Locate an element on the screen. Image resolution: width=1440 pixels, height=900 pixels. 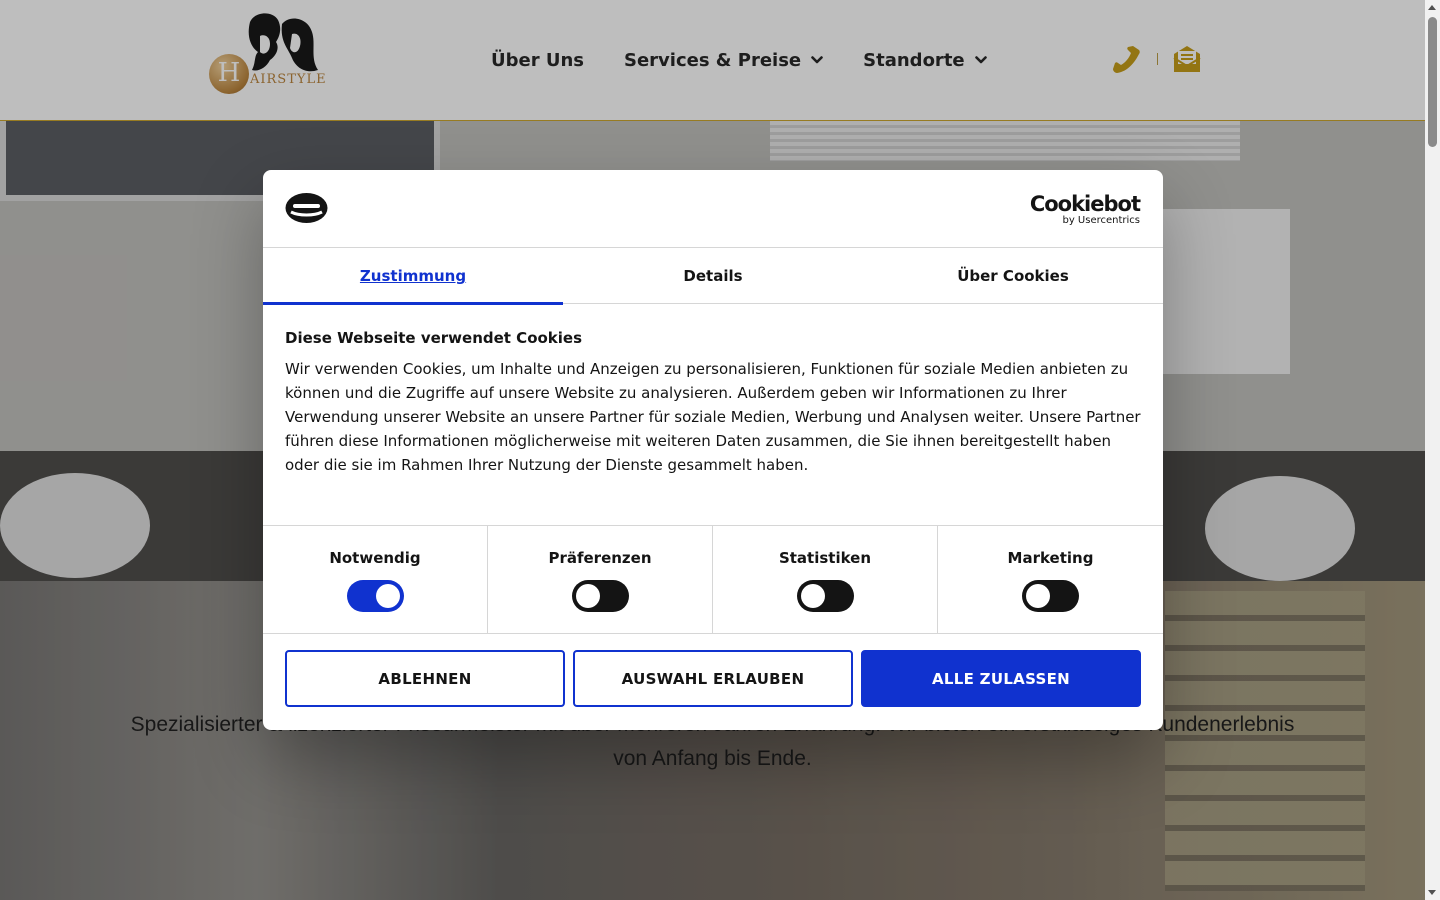
praeferenzen-switch is located at coordinates (600, 596).